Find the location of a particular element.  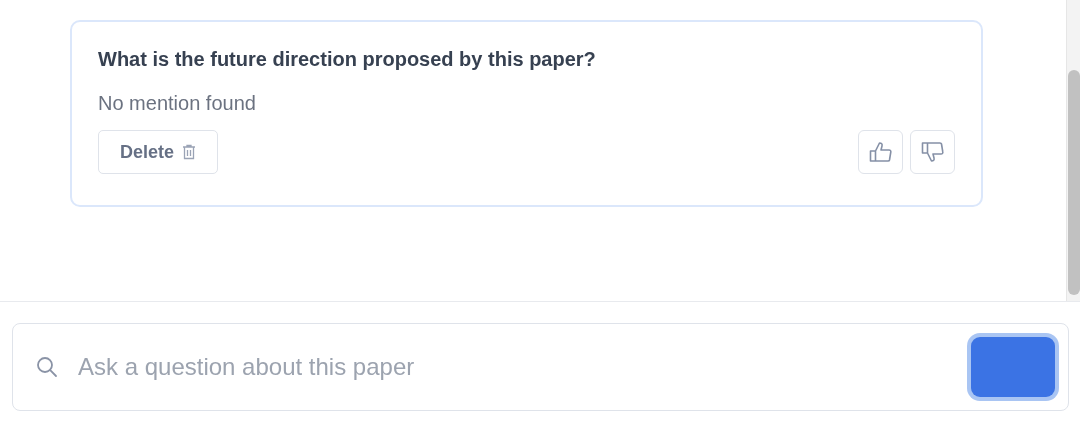

search-icon is located at coordinates (47, 367).